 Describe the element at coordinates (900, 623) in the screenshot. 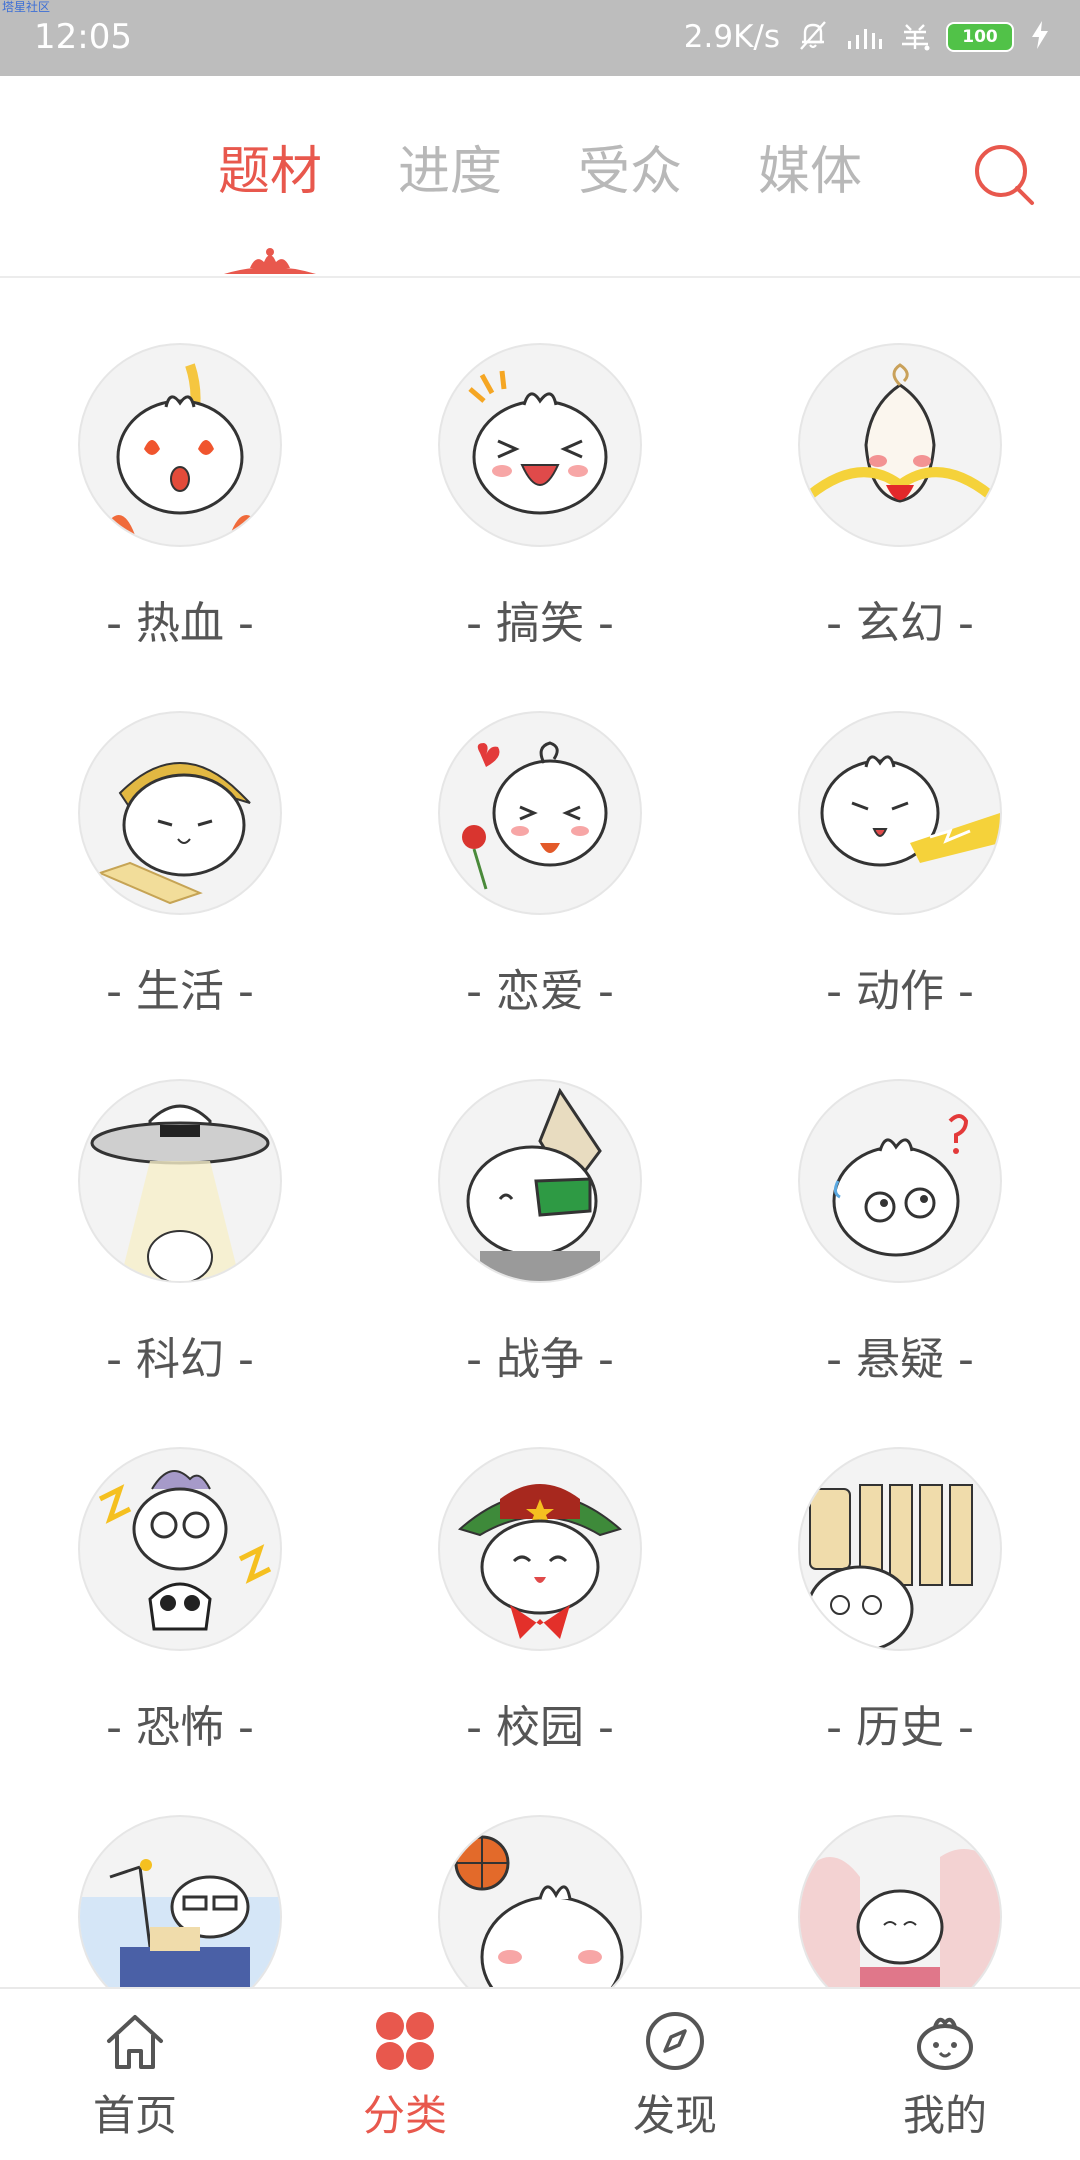

I see `category-label: - 玄幻 -` at that location.